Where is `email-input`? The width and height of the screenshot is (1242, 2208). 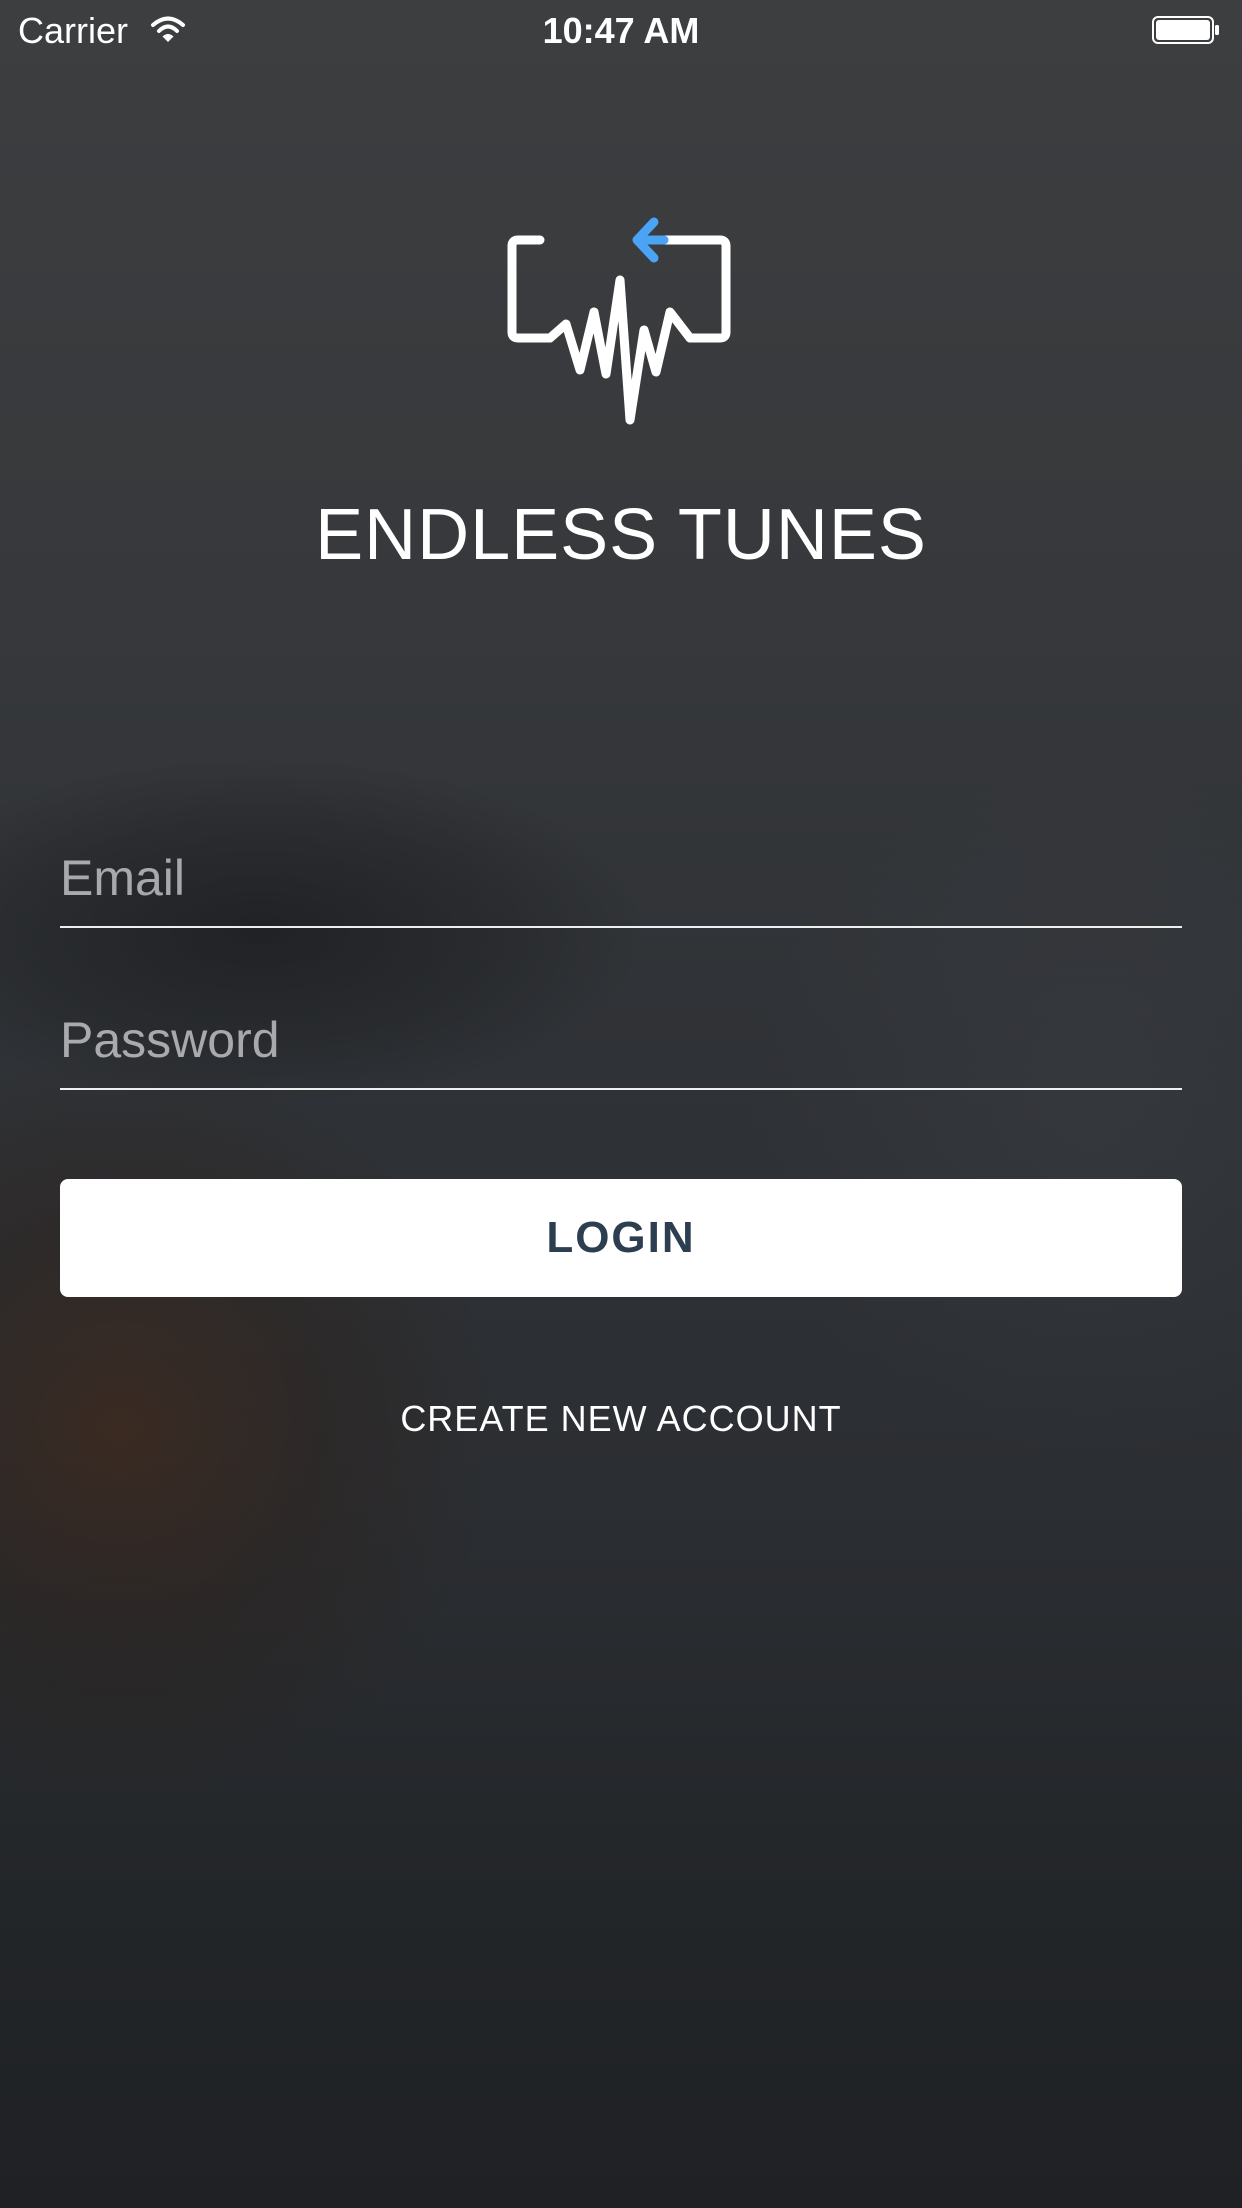
email-input is located at coordinates (621, 878).